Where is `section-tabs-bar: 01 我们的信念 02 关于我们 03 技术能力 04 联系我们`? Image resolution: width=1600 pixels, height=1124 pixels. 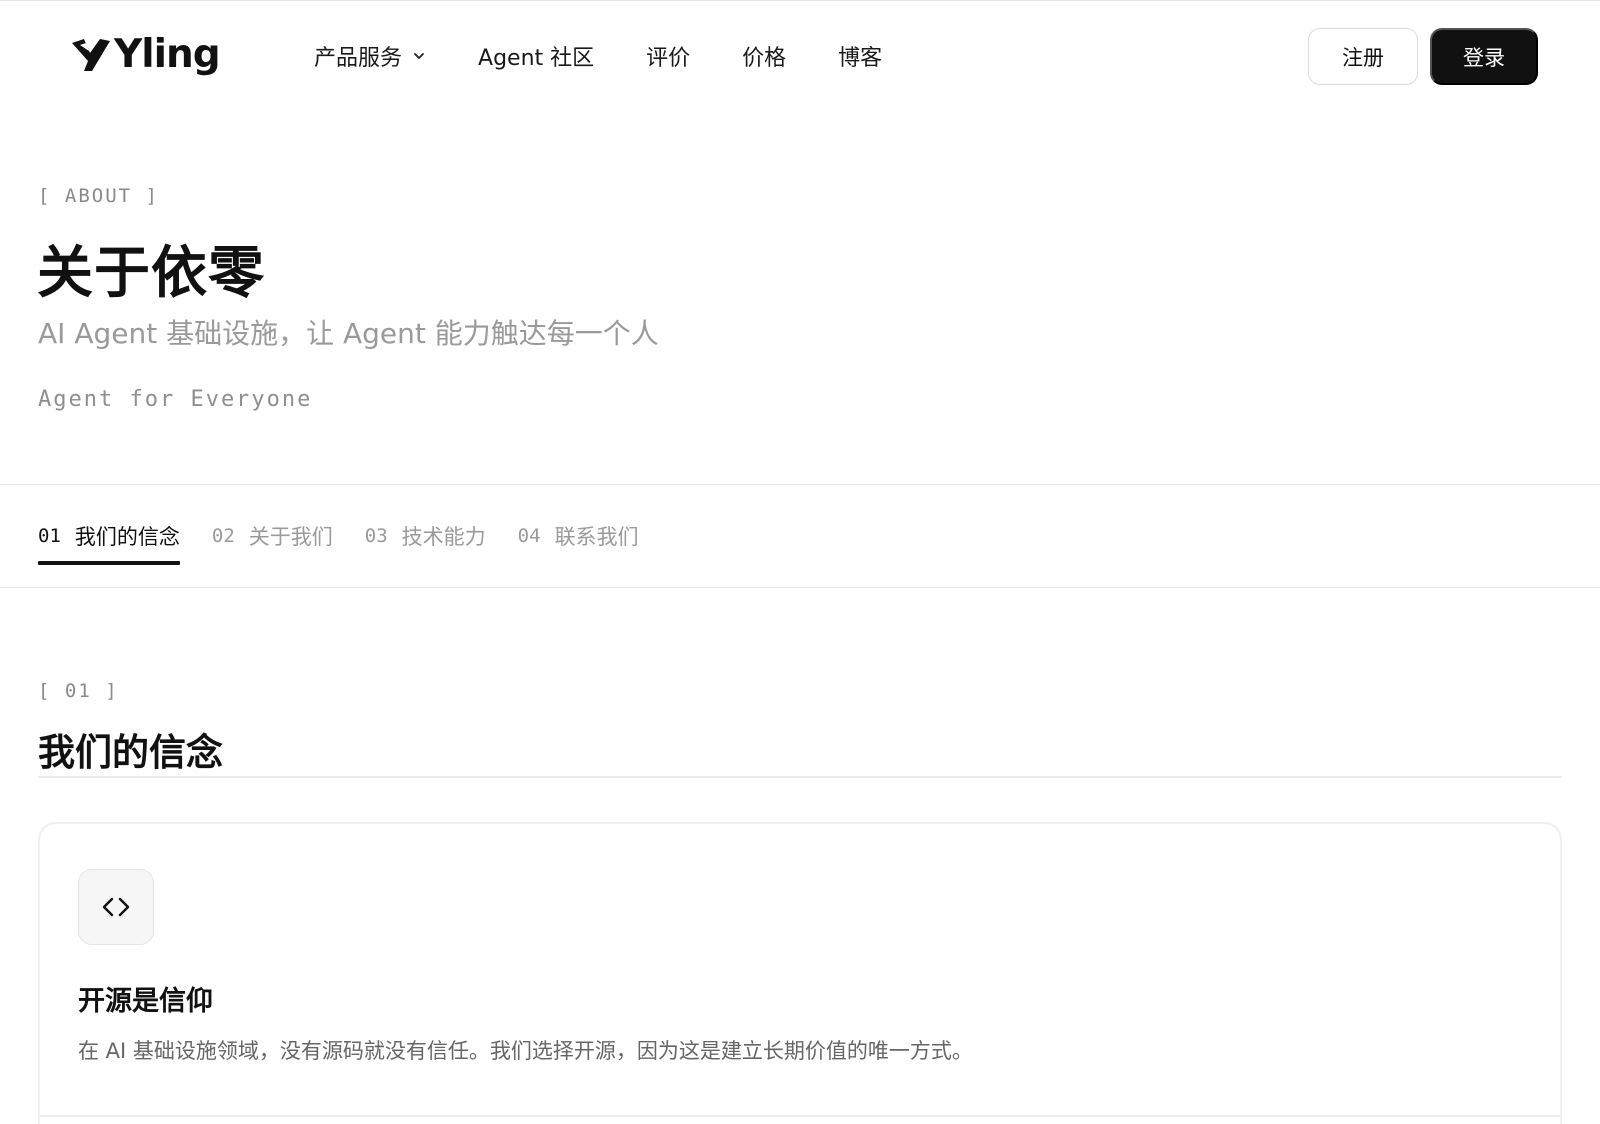
section-tabs-bar: 01 我们的信念 02 关于我们 03 技术能力 04 联系我们 is located at coordinates (800, 536).